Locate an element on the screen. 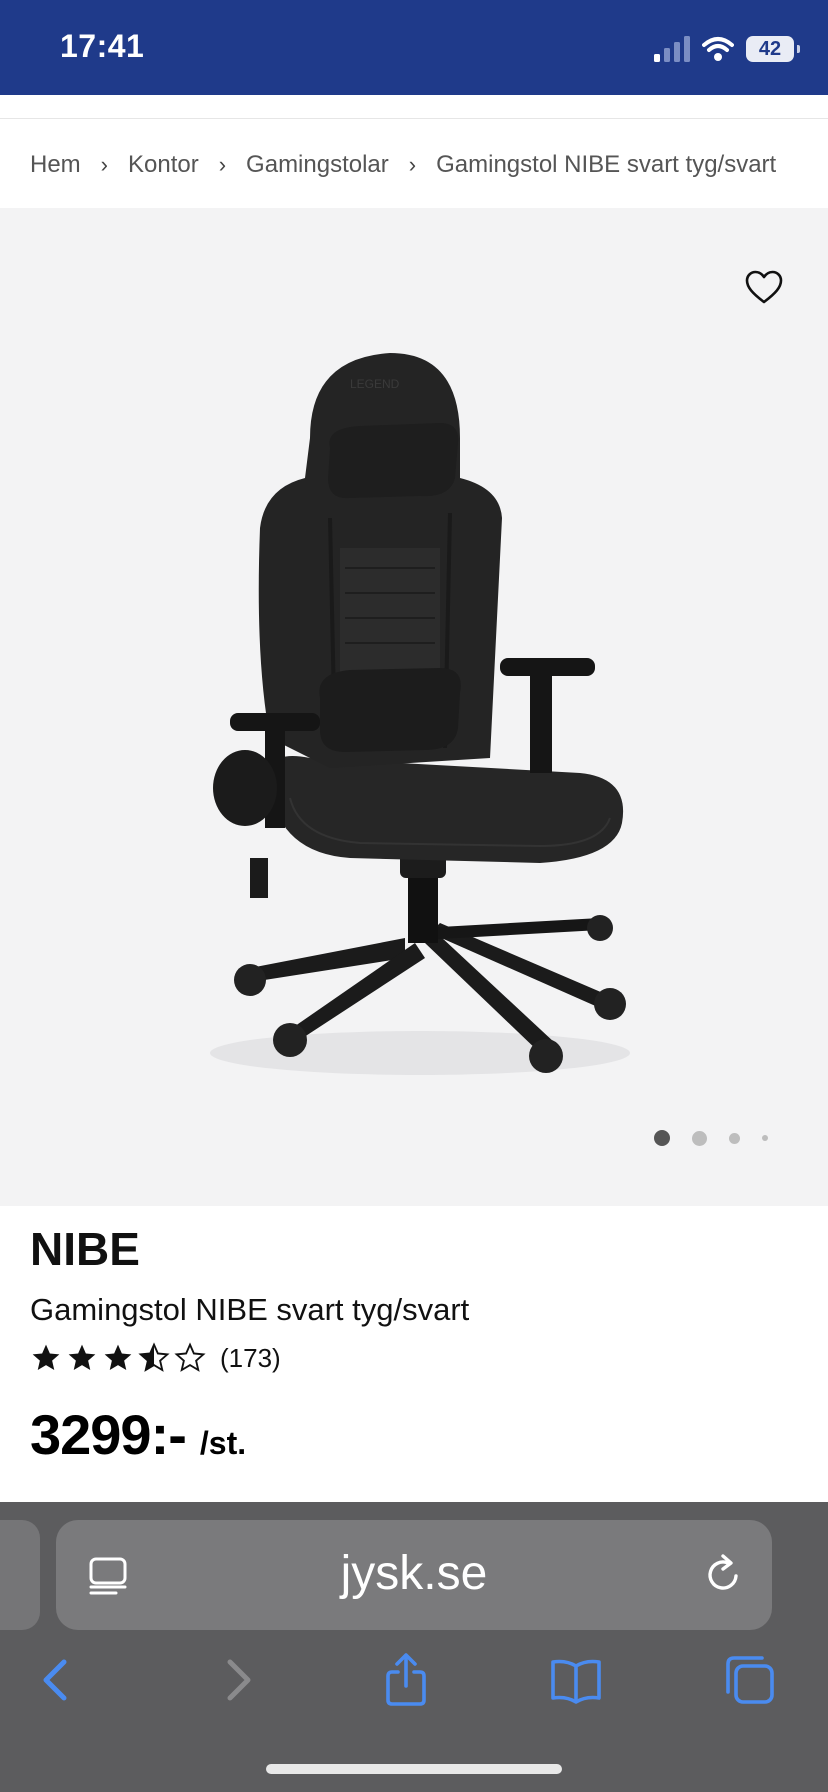  chair-logo-text: LEGEND is located at coordinates (375, 384).